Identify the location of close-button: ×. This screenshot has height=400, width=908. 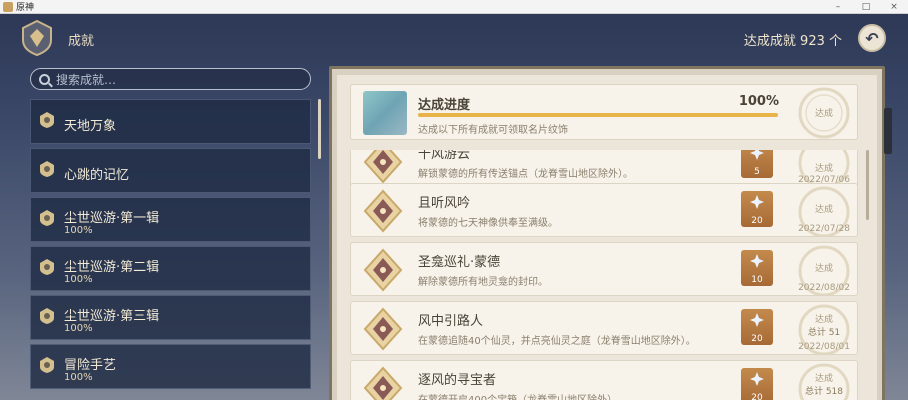
(894, 7).